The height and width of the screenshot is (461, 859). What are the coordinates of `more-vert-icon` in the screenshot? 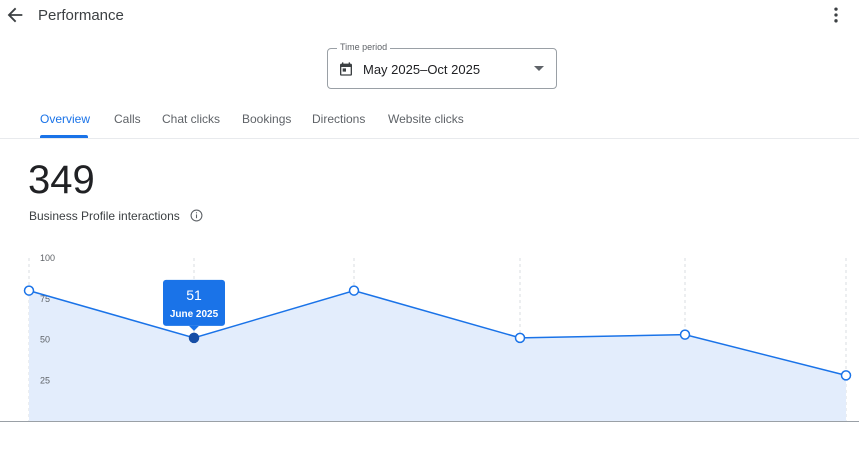 It's located at (836, 15).